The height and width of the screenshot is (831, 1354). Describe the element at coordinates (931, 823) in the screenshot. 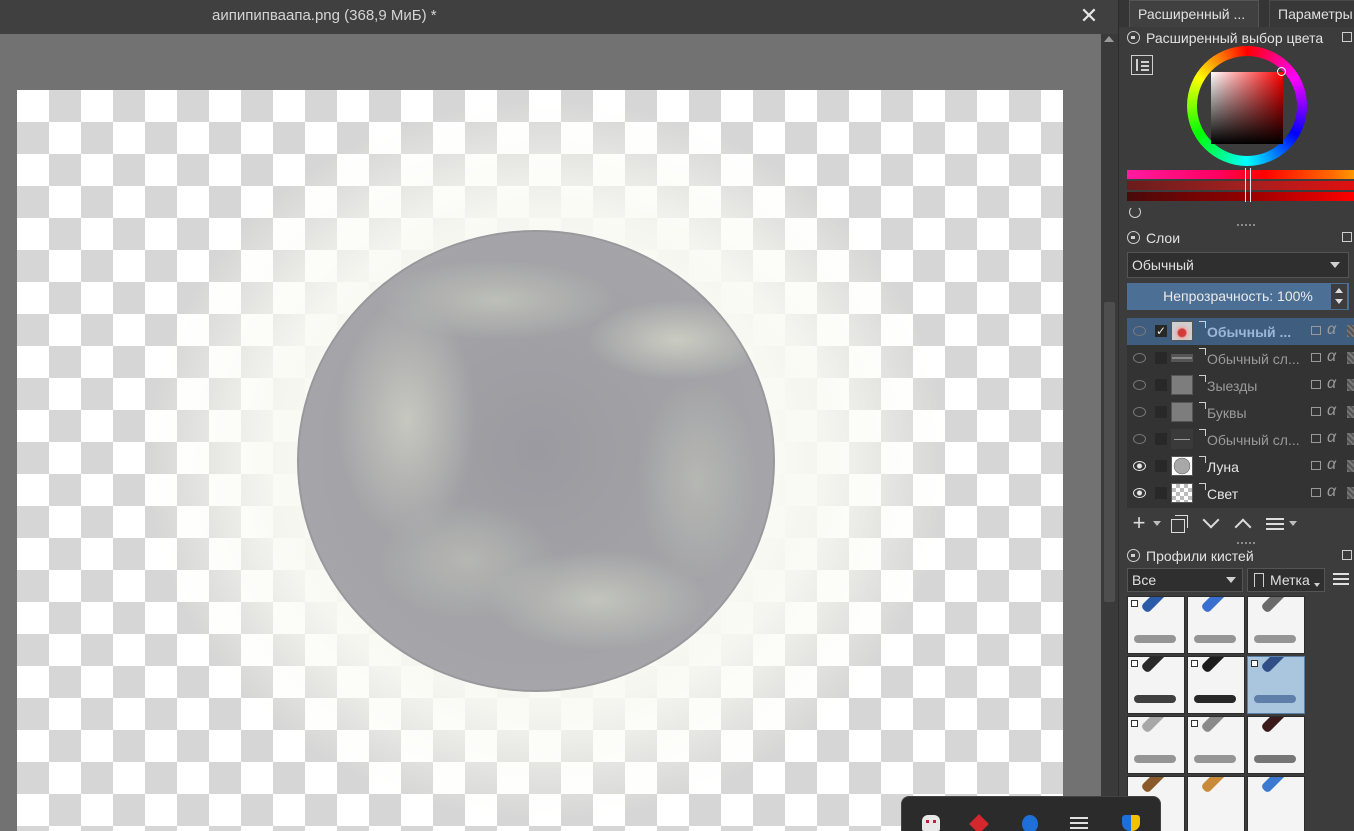

I see `bot-icon` at that location.